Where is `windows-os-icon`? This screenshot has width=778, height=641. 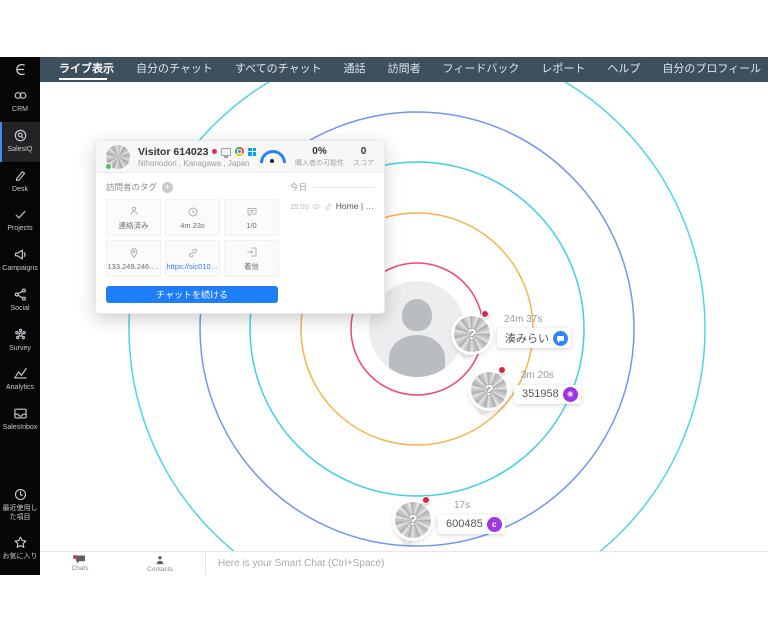 windows-os-icon is located at coordinates (252, 151).